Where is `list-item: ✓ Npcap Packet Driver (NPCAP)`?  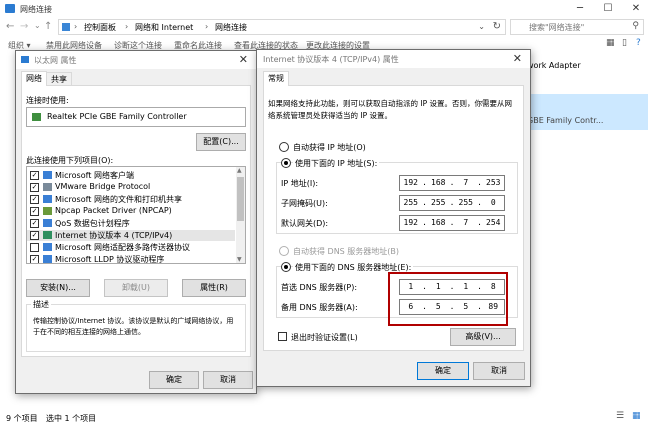
list-item: ✓ Npcap Packet Driver (NPCAP) is located at coordinates (131, 211).